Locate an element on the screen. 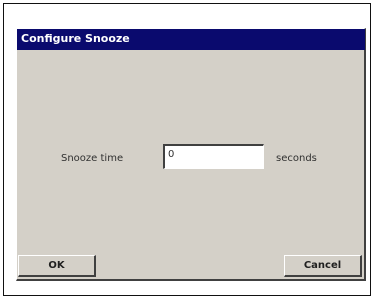  snooze-time-input: 0 is located at coordinates (213, 156).